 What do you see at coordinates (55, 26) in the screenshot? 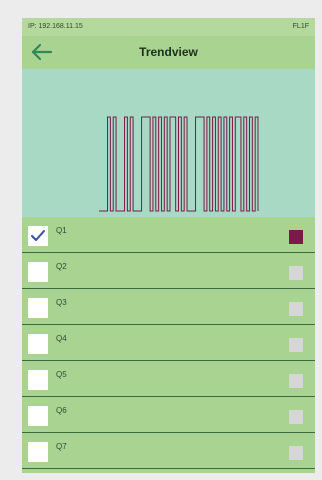
I see `ip-address: IP: 192.168.11.15` at bounding box center [55, 26].